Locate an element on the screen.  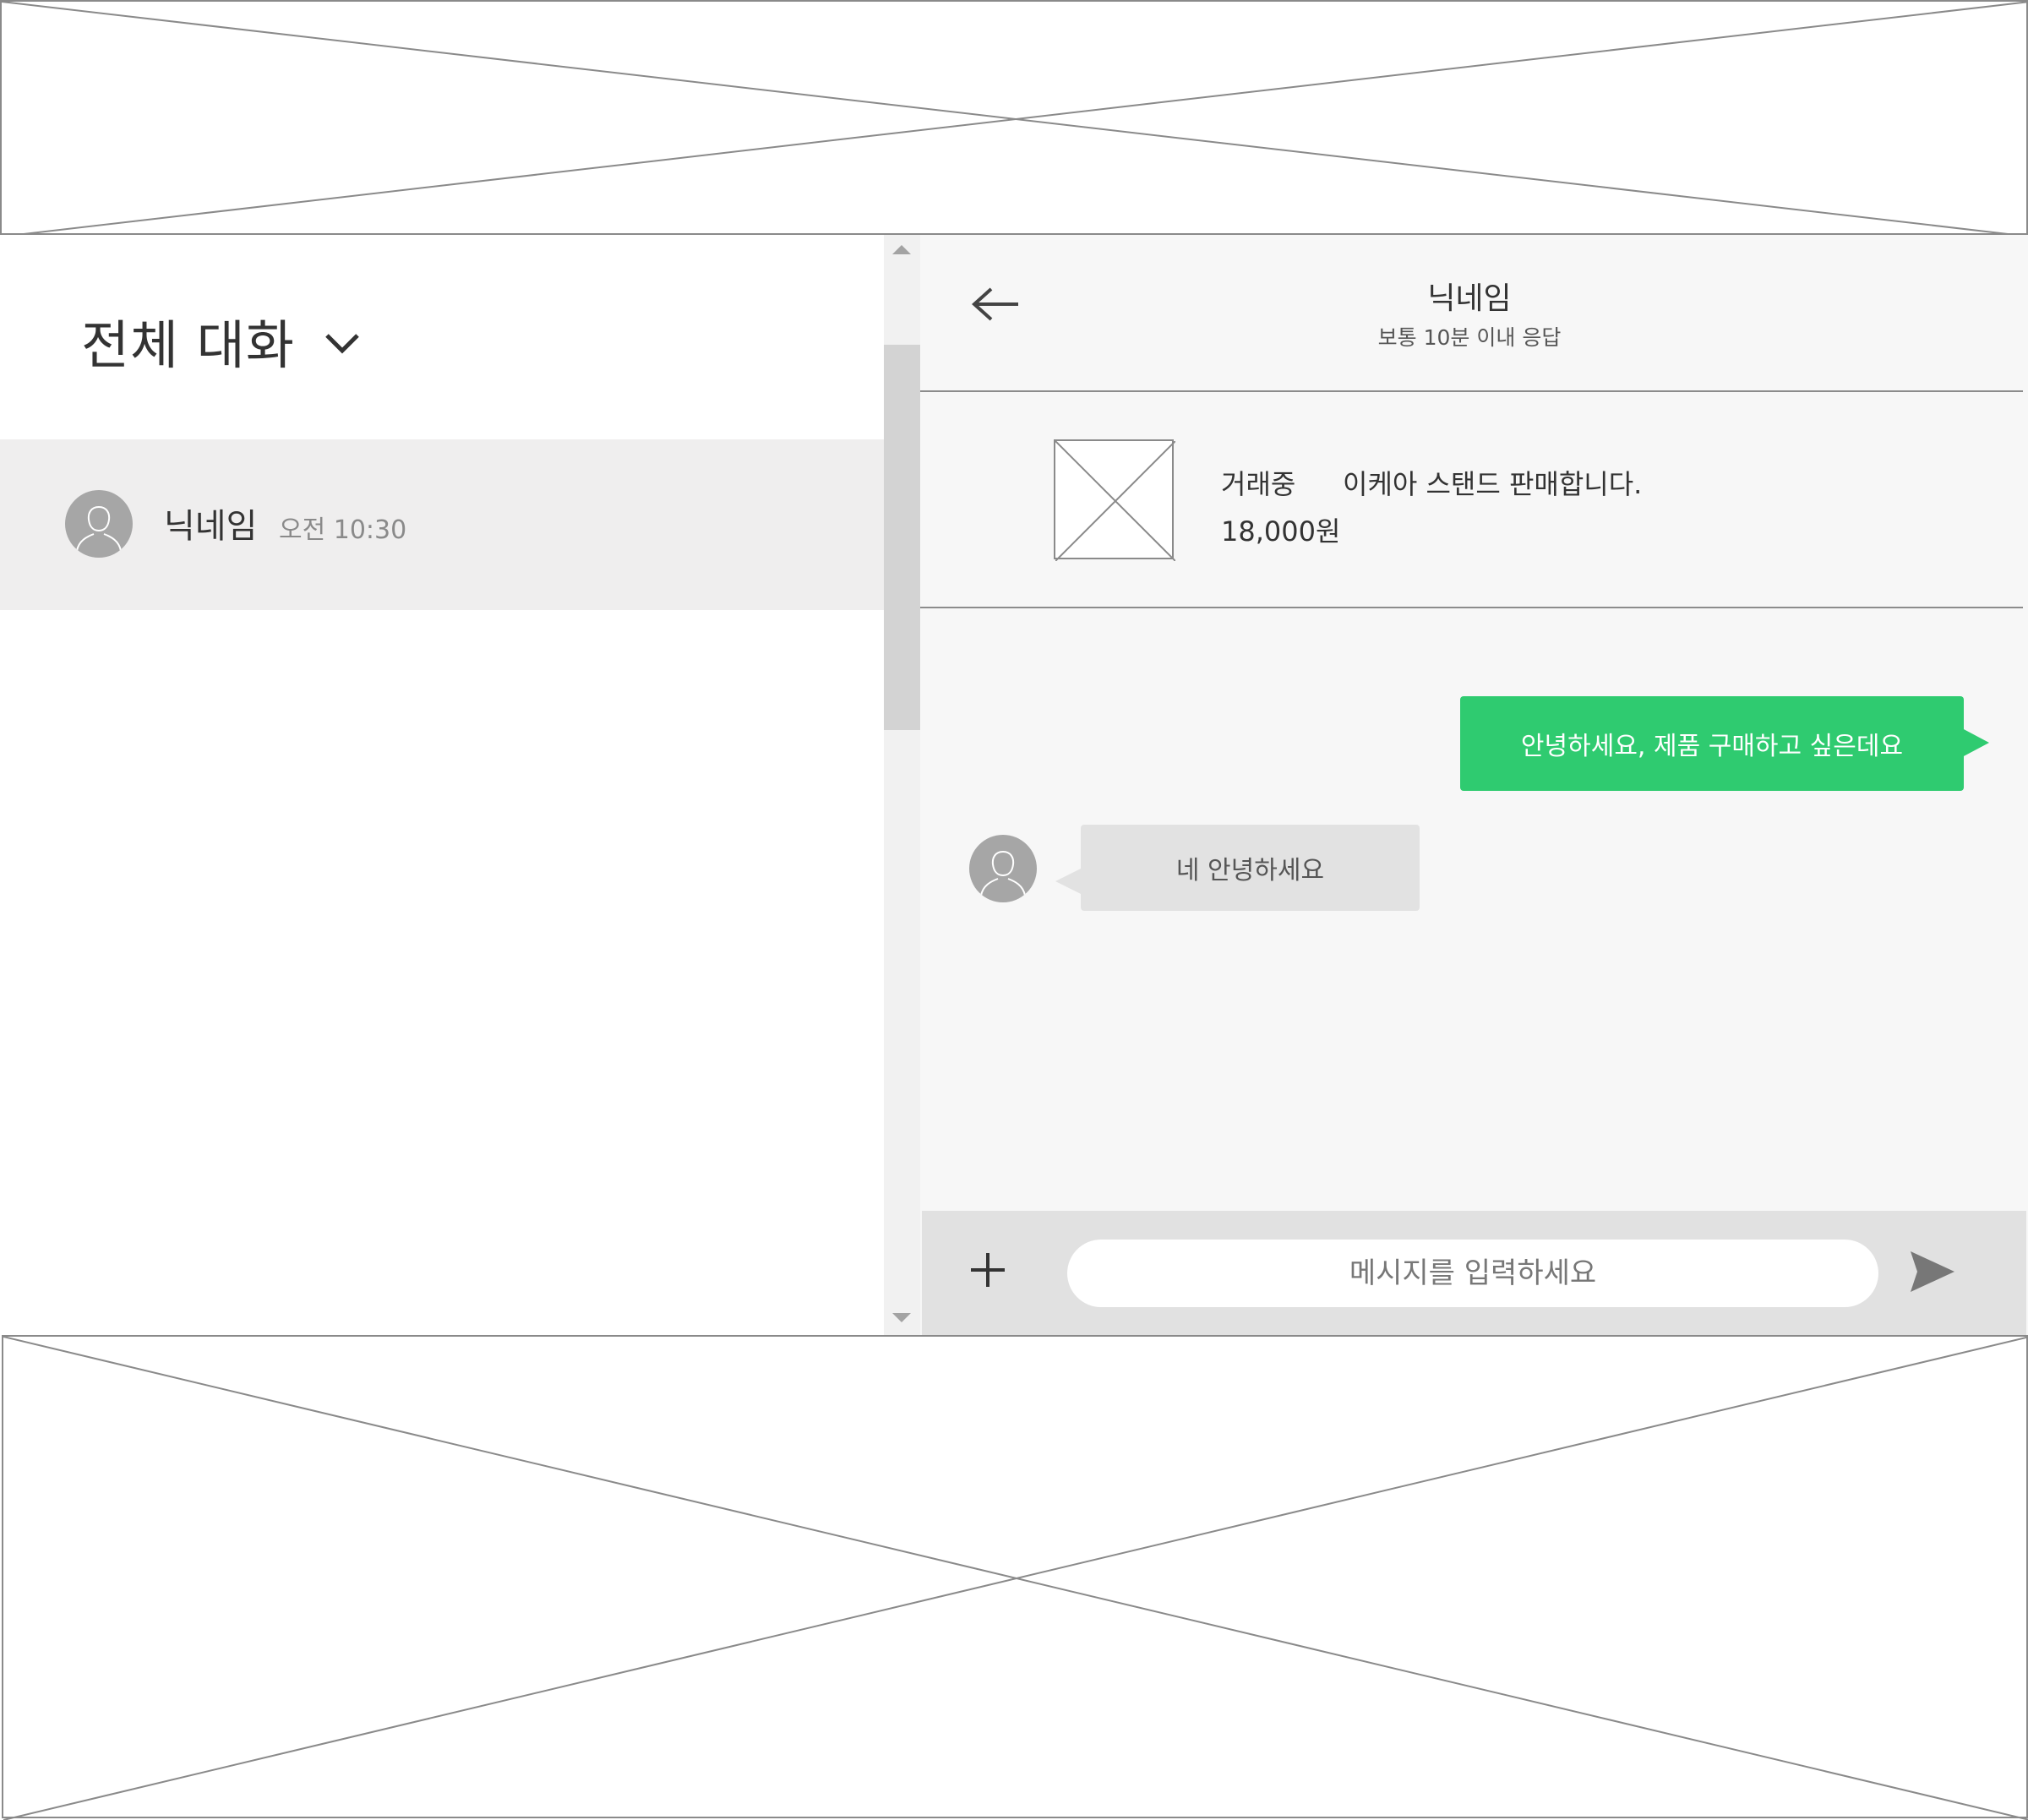
chat-partner-name: 닉네임 is located at coordinates (1469, 299).